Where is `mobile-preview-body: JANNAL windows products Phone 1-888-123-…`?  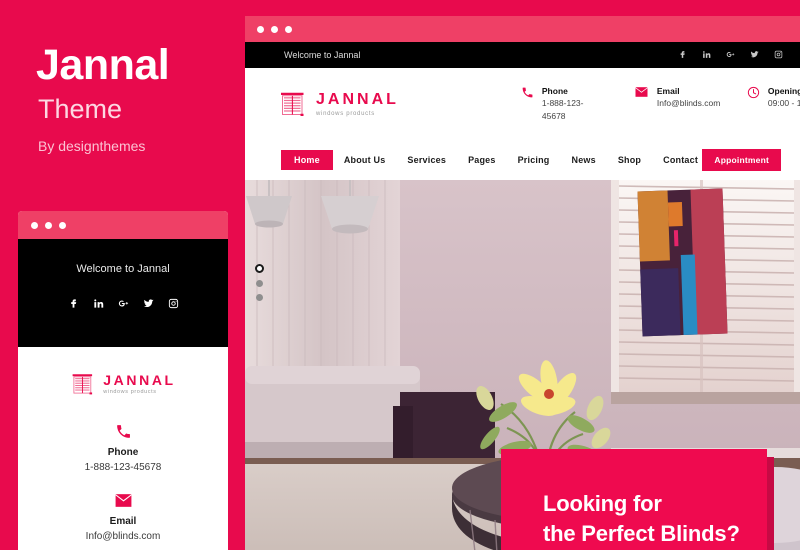 mobile-preview-body: JANNAL windows products Phone 1-888-123-… is located at coordinates (123, 444).